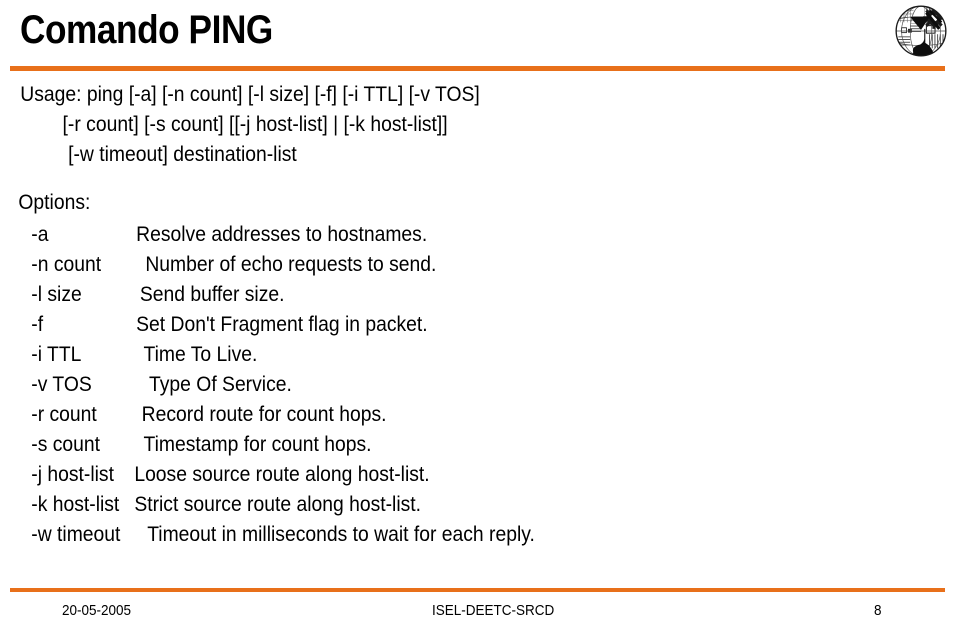 This screenshot has width=960, height=628. I want to click on option-description: Type Of Service., so click(220, 384).